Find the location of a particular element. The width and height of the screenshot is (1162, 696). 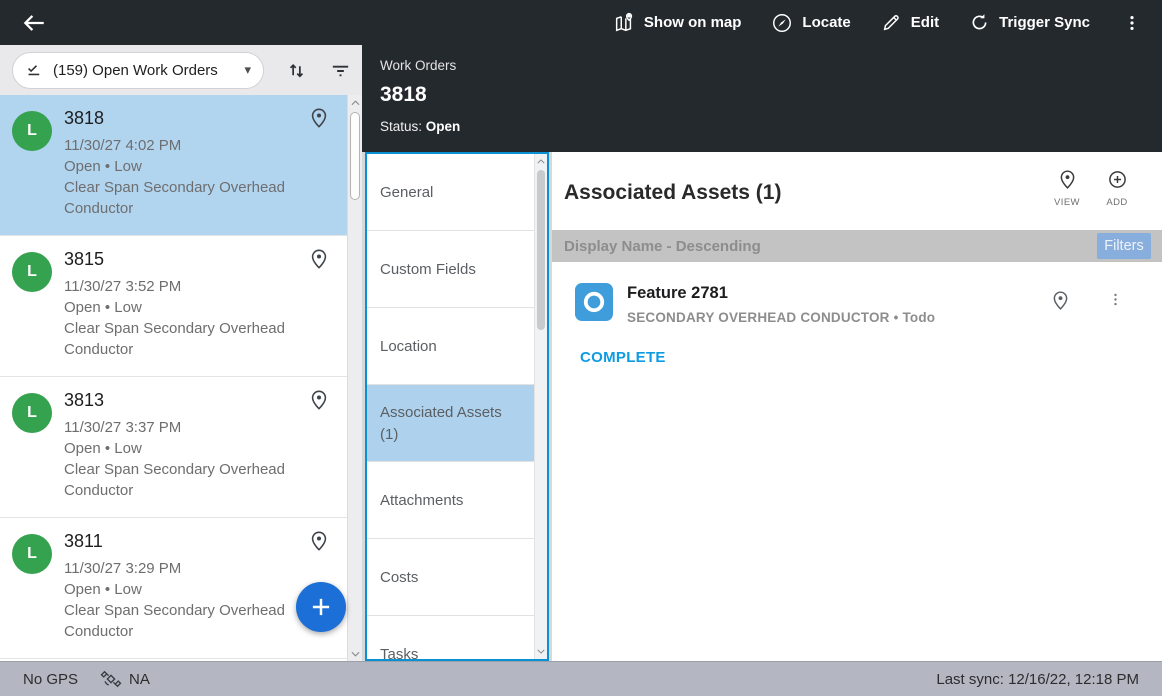

work-order-datetime: 11/30/27 3:37 PM is located at coordinates (123, 427).